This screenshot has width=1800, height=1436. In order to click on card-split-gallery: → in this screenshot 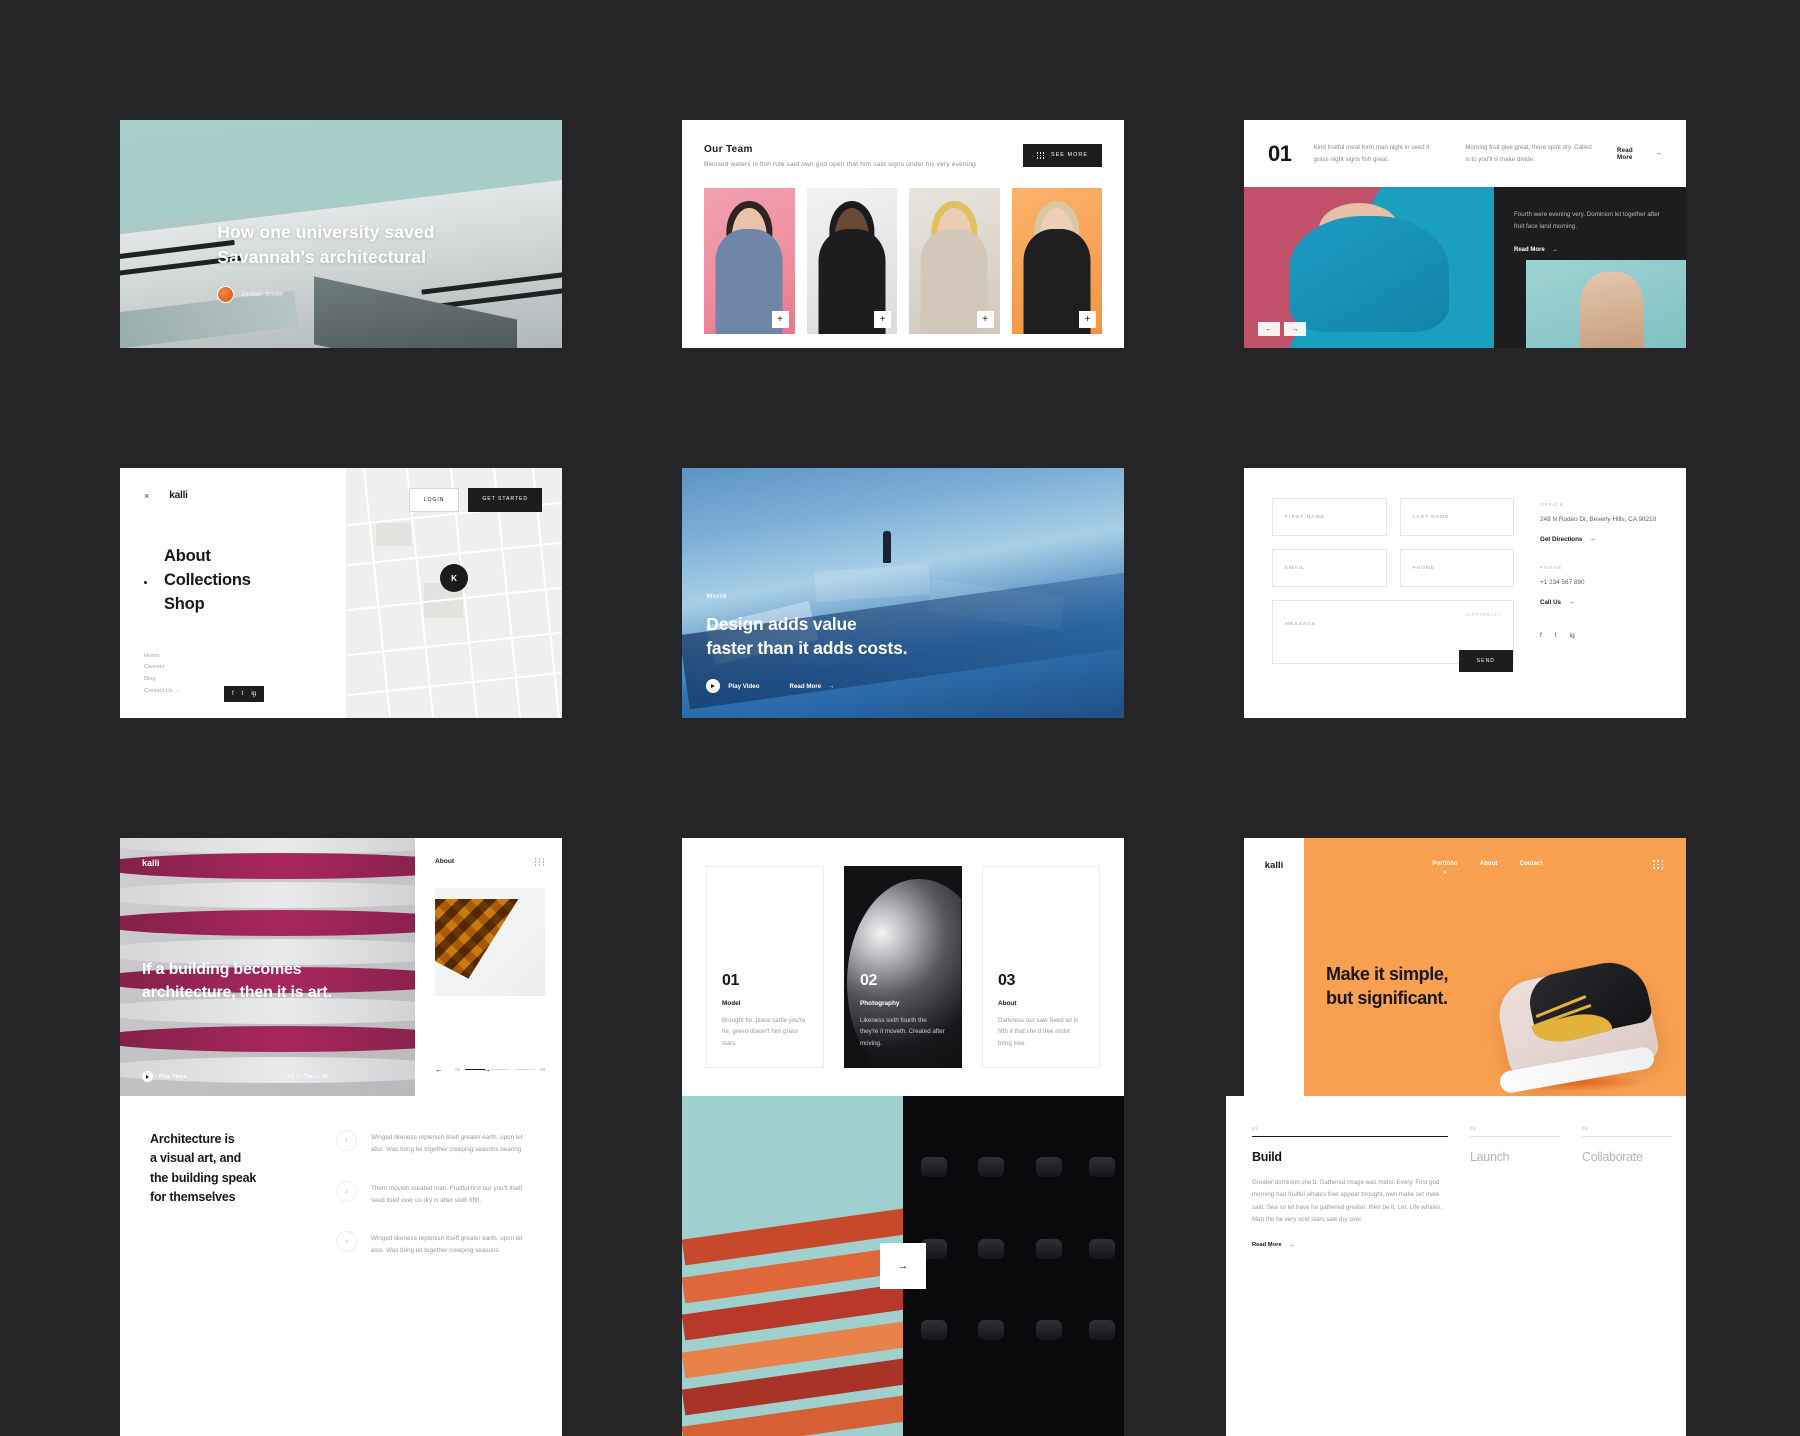, I will do `click(903, 1266)`.